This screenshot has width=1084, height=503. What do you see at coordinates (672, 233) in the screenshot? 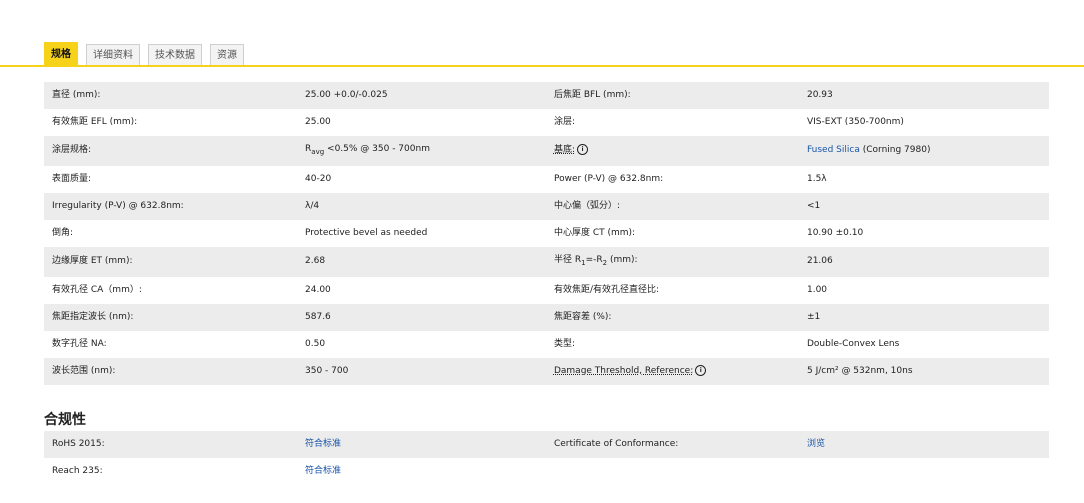
I see `spec-label: 中心厚度 CT (mm):` at bounding box center [672, 233].